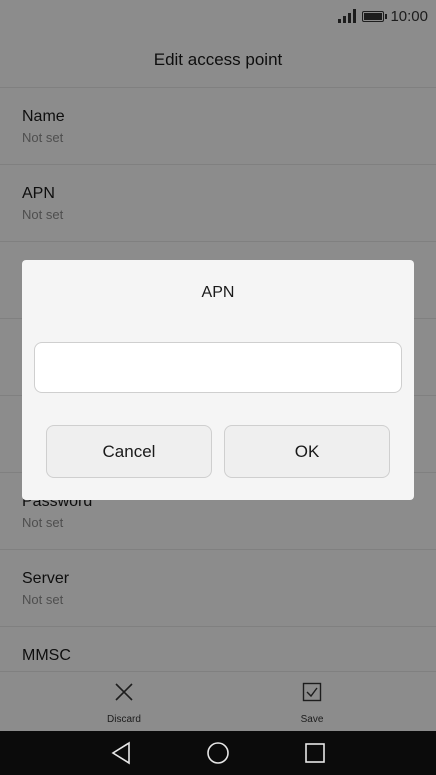  Describe the element at coordinates (121, 753) in the screenshot. I see `back-triangle-icon` at that location.